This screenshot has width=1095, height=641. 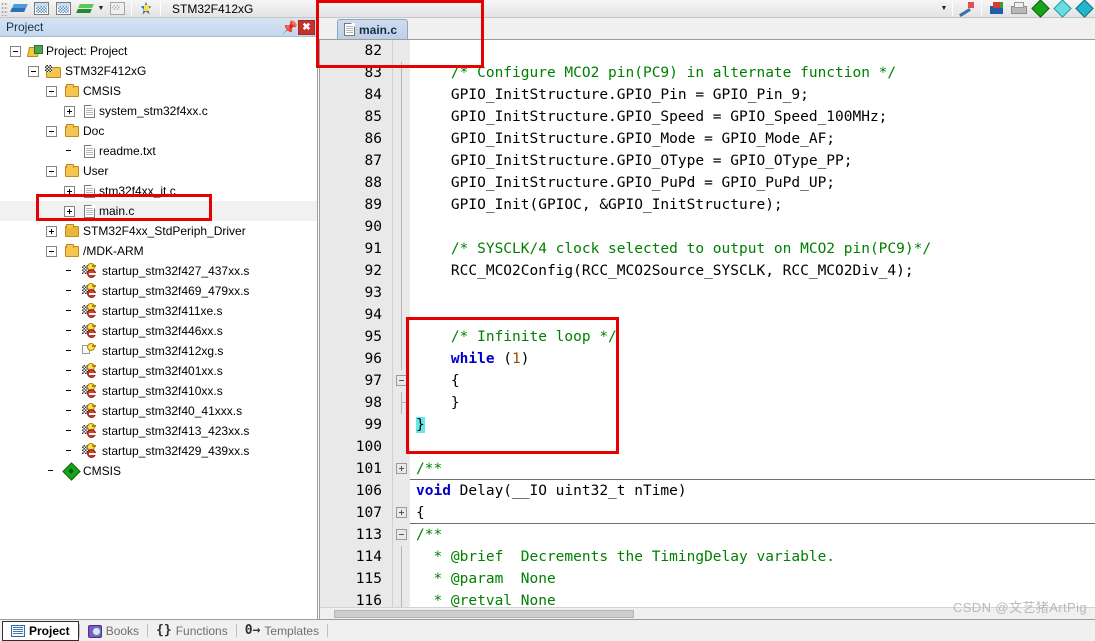 I want to click on tree-item-stm32f412xg: STM32F412xG, so click(x=158, y=71).